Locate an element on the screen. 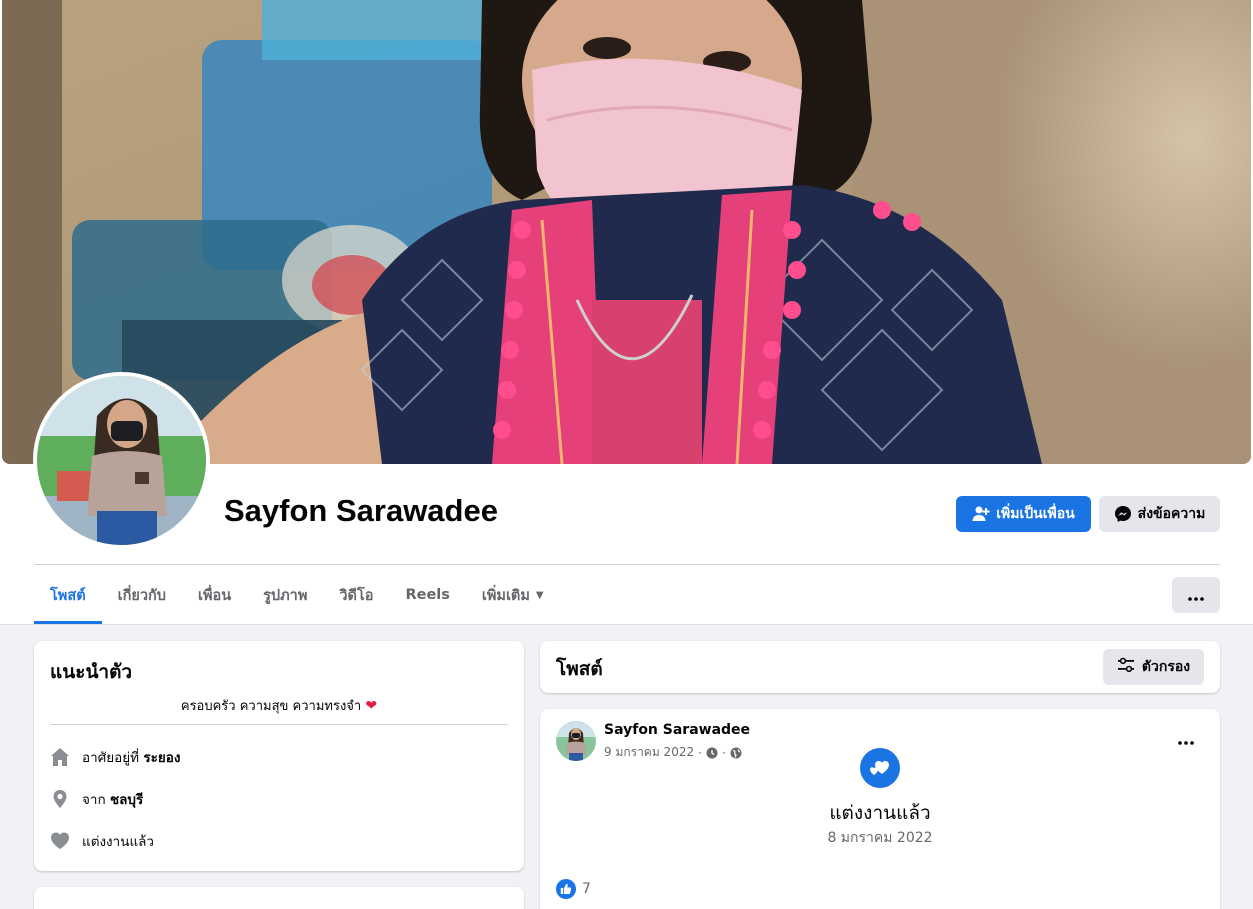 The height and width of the screenshot is (909, 1253). tab-about: เกี่ยวกับ is located at coordinates (142, 595).